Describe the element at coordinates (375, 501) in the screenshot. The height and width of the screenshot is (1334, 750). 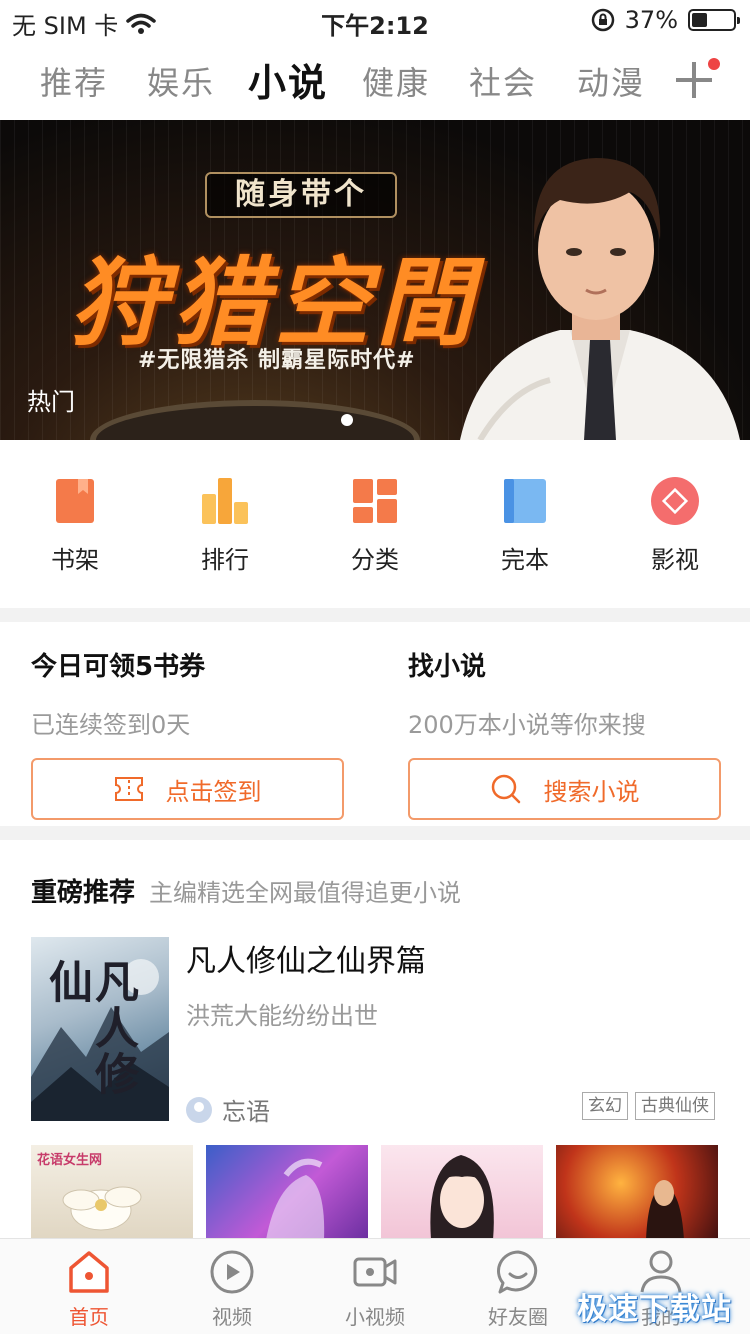
I see `category-icon` at that location.